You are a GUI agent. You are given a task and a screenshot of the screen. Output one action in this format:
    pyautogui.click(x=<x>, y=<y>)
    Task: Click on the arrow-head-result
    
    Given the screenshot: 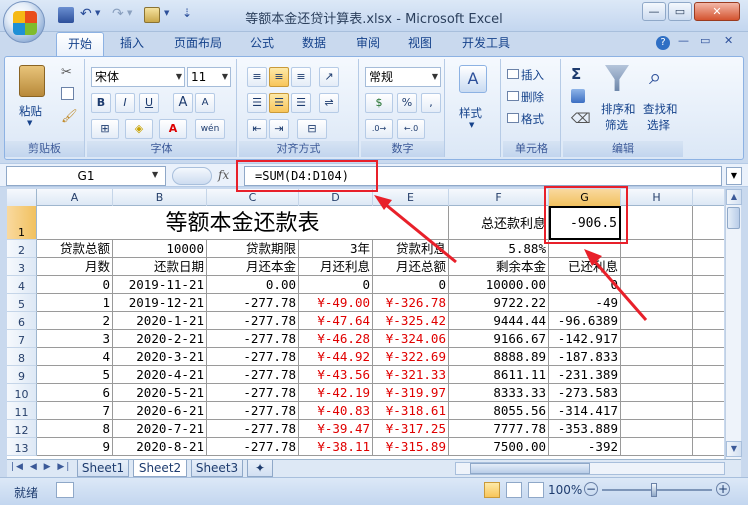 What is the action you would take?
    pyautogui.click(x=593, y=257)
    